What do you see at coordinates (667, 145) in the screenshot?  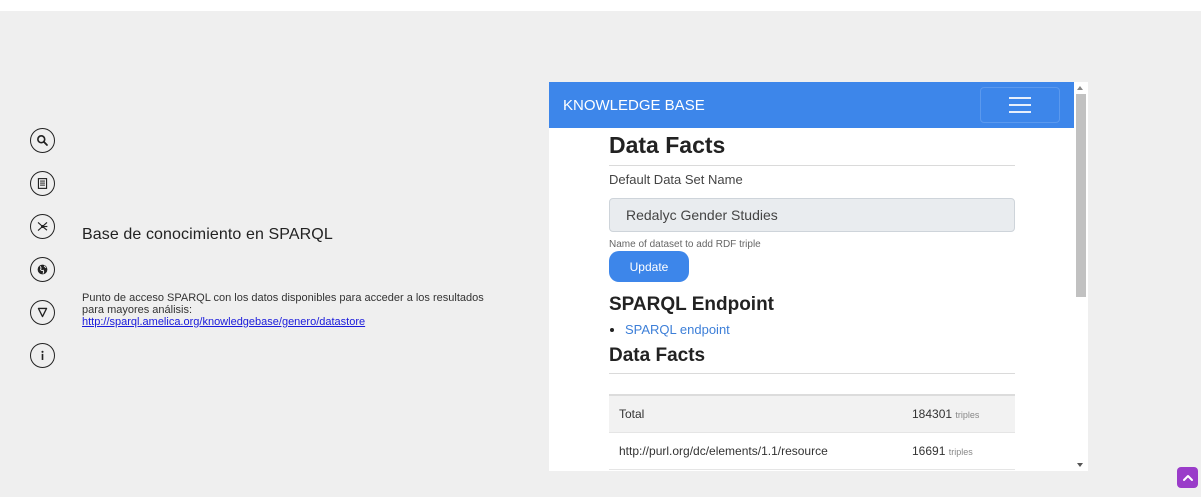 I see `data-facts-heading: Data Facts` at bounding box center [667, 145].